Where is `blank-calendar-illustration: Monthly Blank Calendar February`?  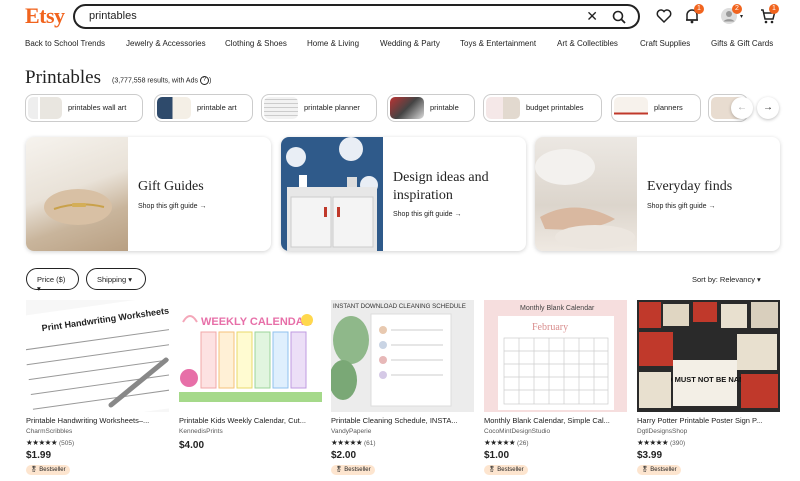 blank-calendar-illustration: Monthly Blank Calendar February is located at coordinates (556, 357).